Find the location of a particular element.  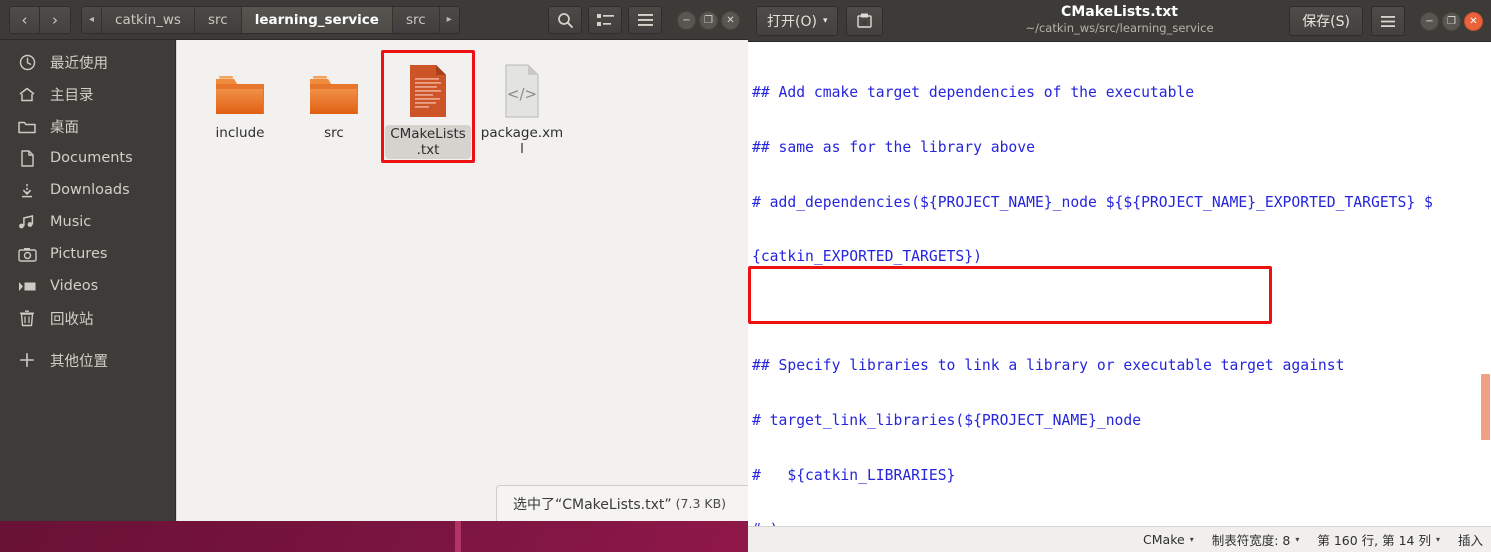

breadcrumb-item-learning_service: learning_service is located at coordinates (317, 19).